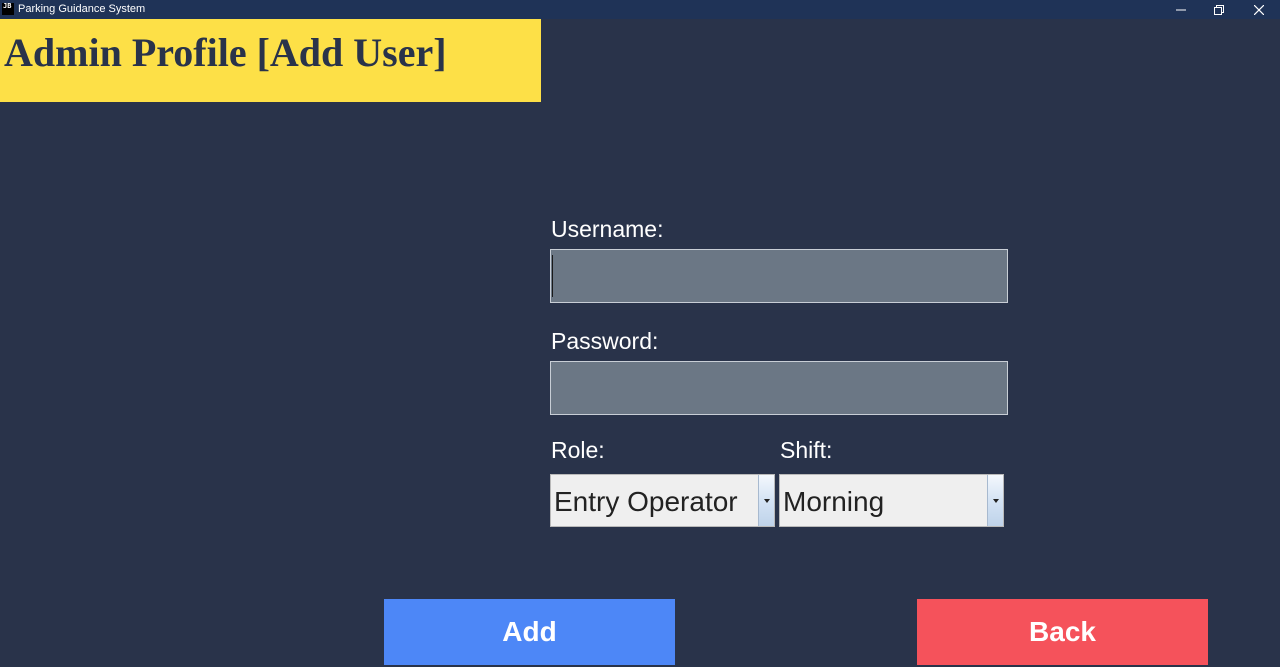 This screenshot has width=1280, height=667. I want to click on username-input, so click(779, 276).